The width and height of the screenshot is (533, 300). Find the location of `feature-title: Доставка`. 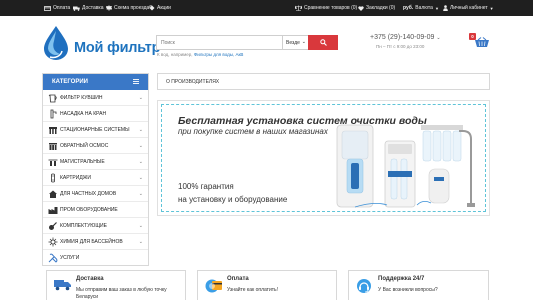

feature-title: Доставка is located at coordinates (90, 279).